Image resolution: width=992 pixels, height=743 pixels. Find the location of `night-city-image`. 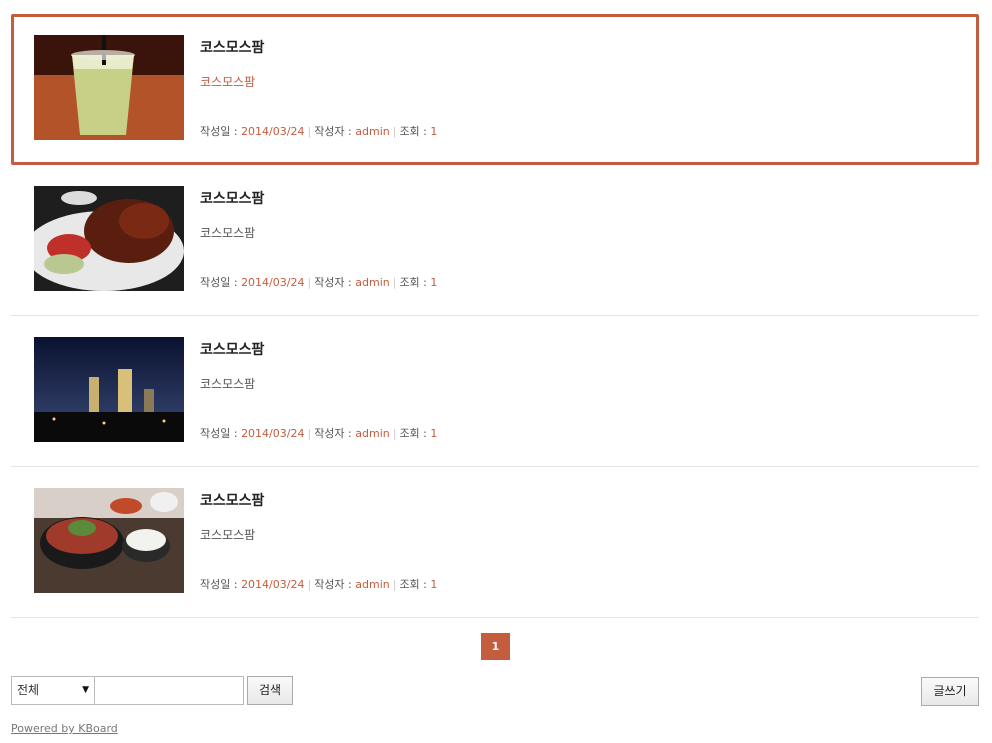

night-city-image is located at coordinates (109, 389).